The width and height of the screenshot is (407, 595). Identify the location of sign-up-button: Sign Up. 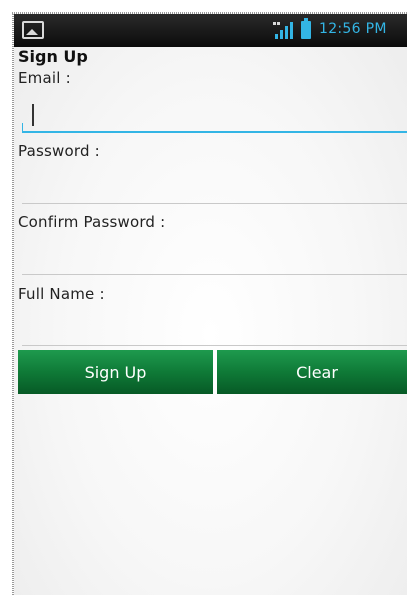
(115, 372).